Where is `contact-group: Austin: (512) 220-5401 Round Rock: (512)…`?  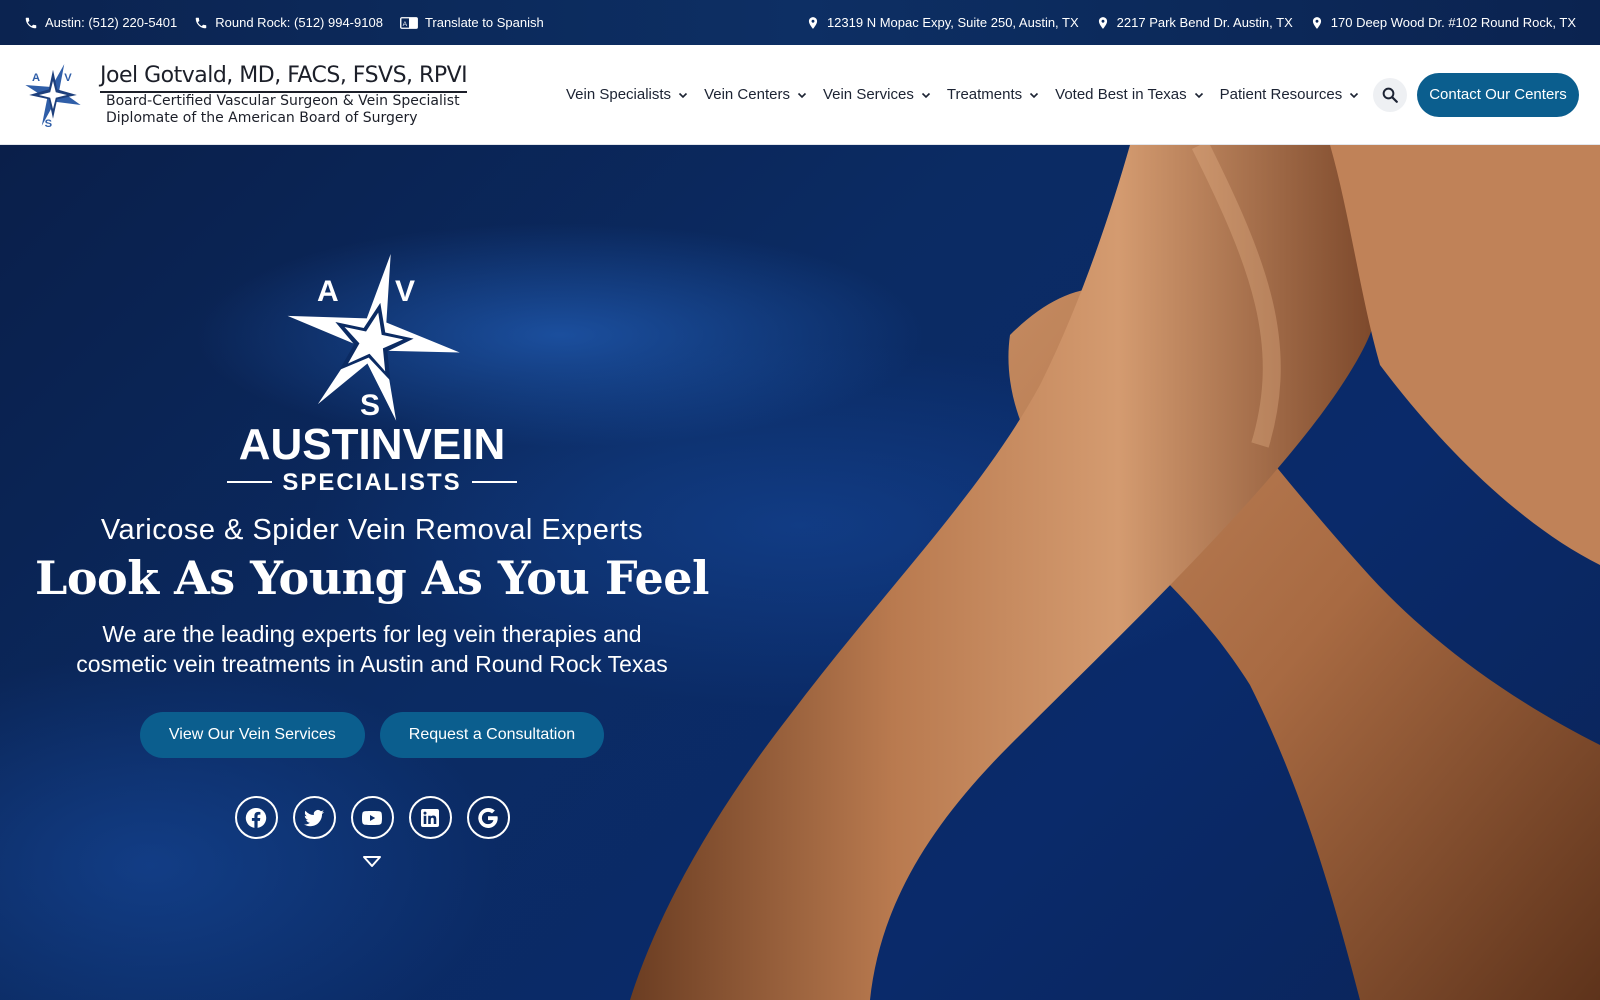 contact-group: Austin: (512) 220-5401 Round Rock: (512)… is located at coordinates (284, 22).